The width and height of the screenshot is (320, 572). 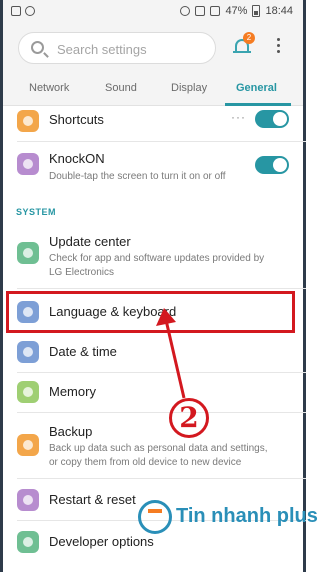 What do you see at coordinates (200, 11) in the screenshot?
I see `wifi-icon` at bounding box center [200, 11].